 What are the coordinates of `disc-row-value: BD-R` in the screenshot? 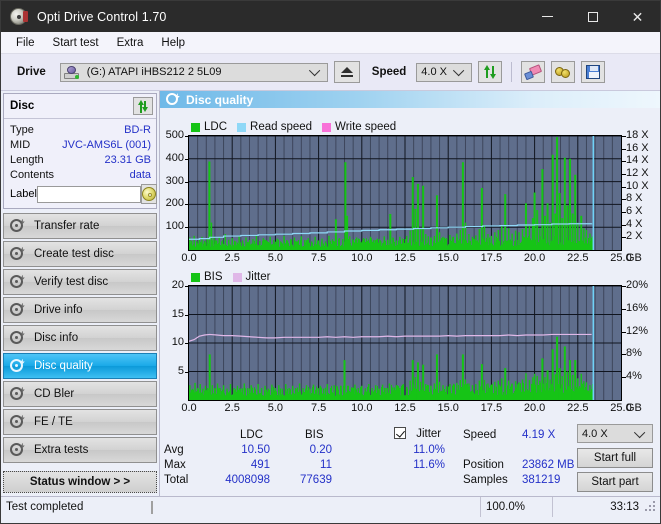 It's located at (137, 129).